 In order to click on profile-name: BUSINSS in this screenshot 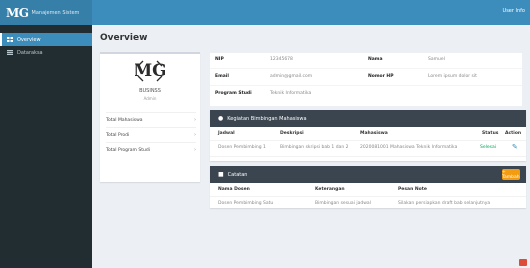, I will do `click(150, 91)`.